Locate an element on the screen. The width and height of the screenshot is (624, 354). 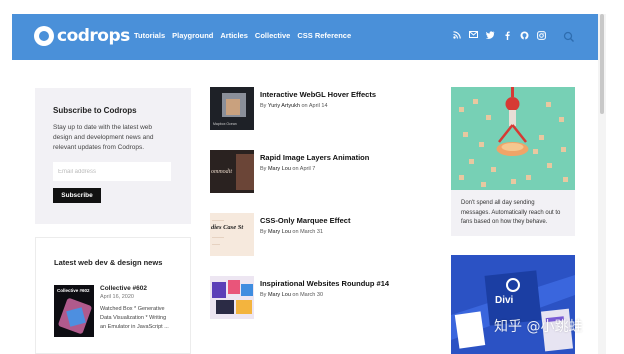
instagram-icon is located at coordinates (541, 37).